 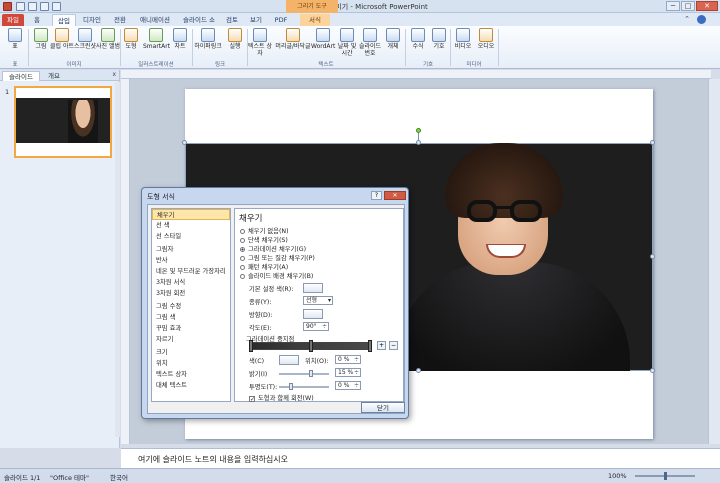 What do you see at coordinates (117, 259) in the screenshot?
I see `panel-scrollbar` at bounding box center [117, 259].